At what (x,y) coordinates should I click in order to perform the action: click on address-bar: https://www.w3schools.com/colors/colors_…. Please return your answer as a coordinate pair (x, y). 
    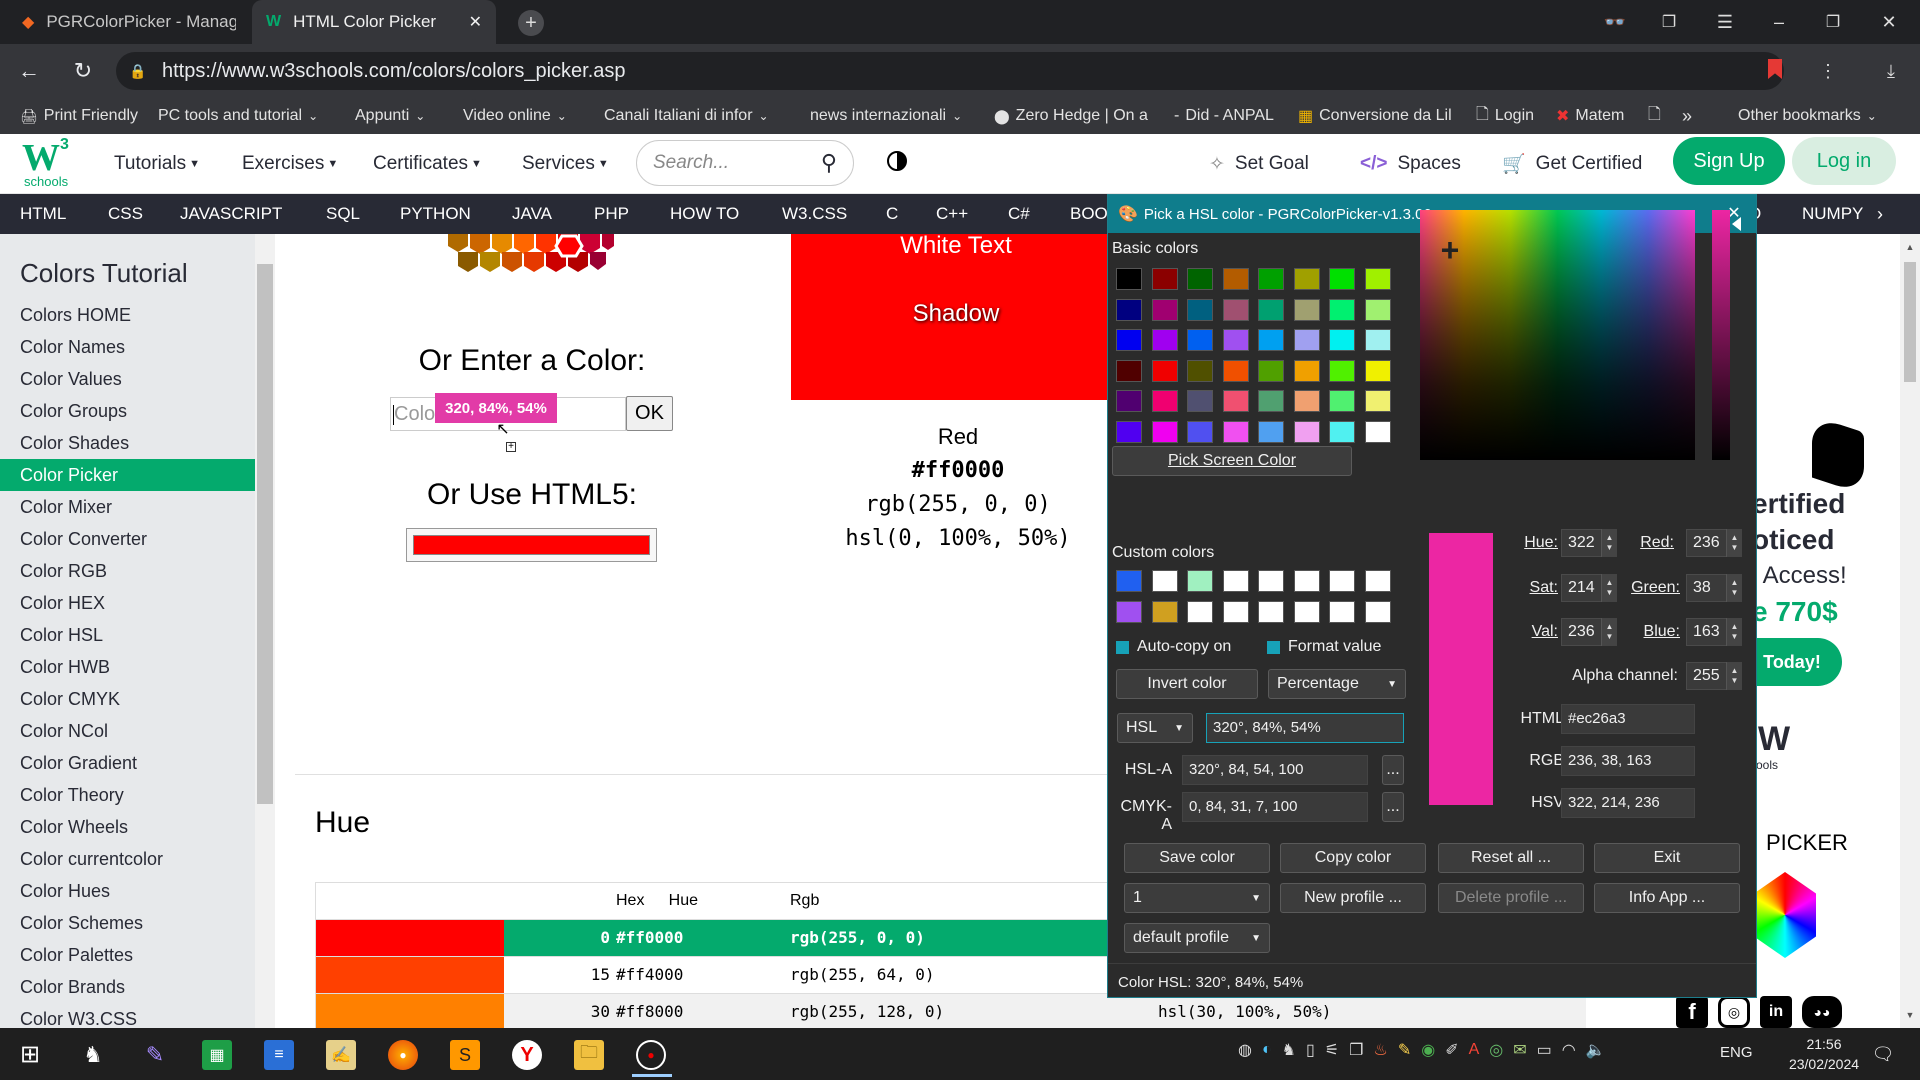
    Looking at the image, I should click on (950, 71).